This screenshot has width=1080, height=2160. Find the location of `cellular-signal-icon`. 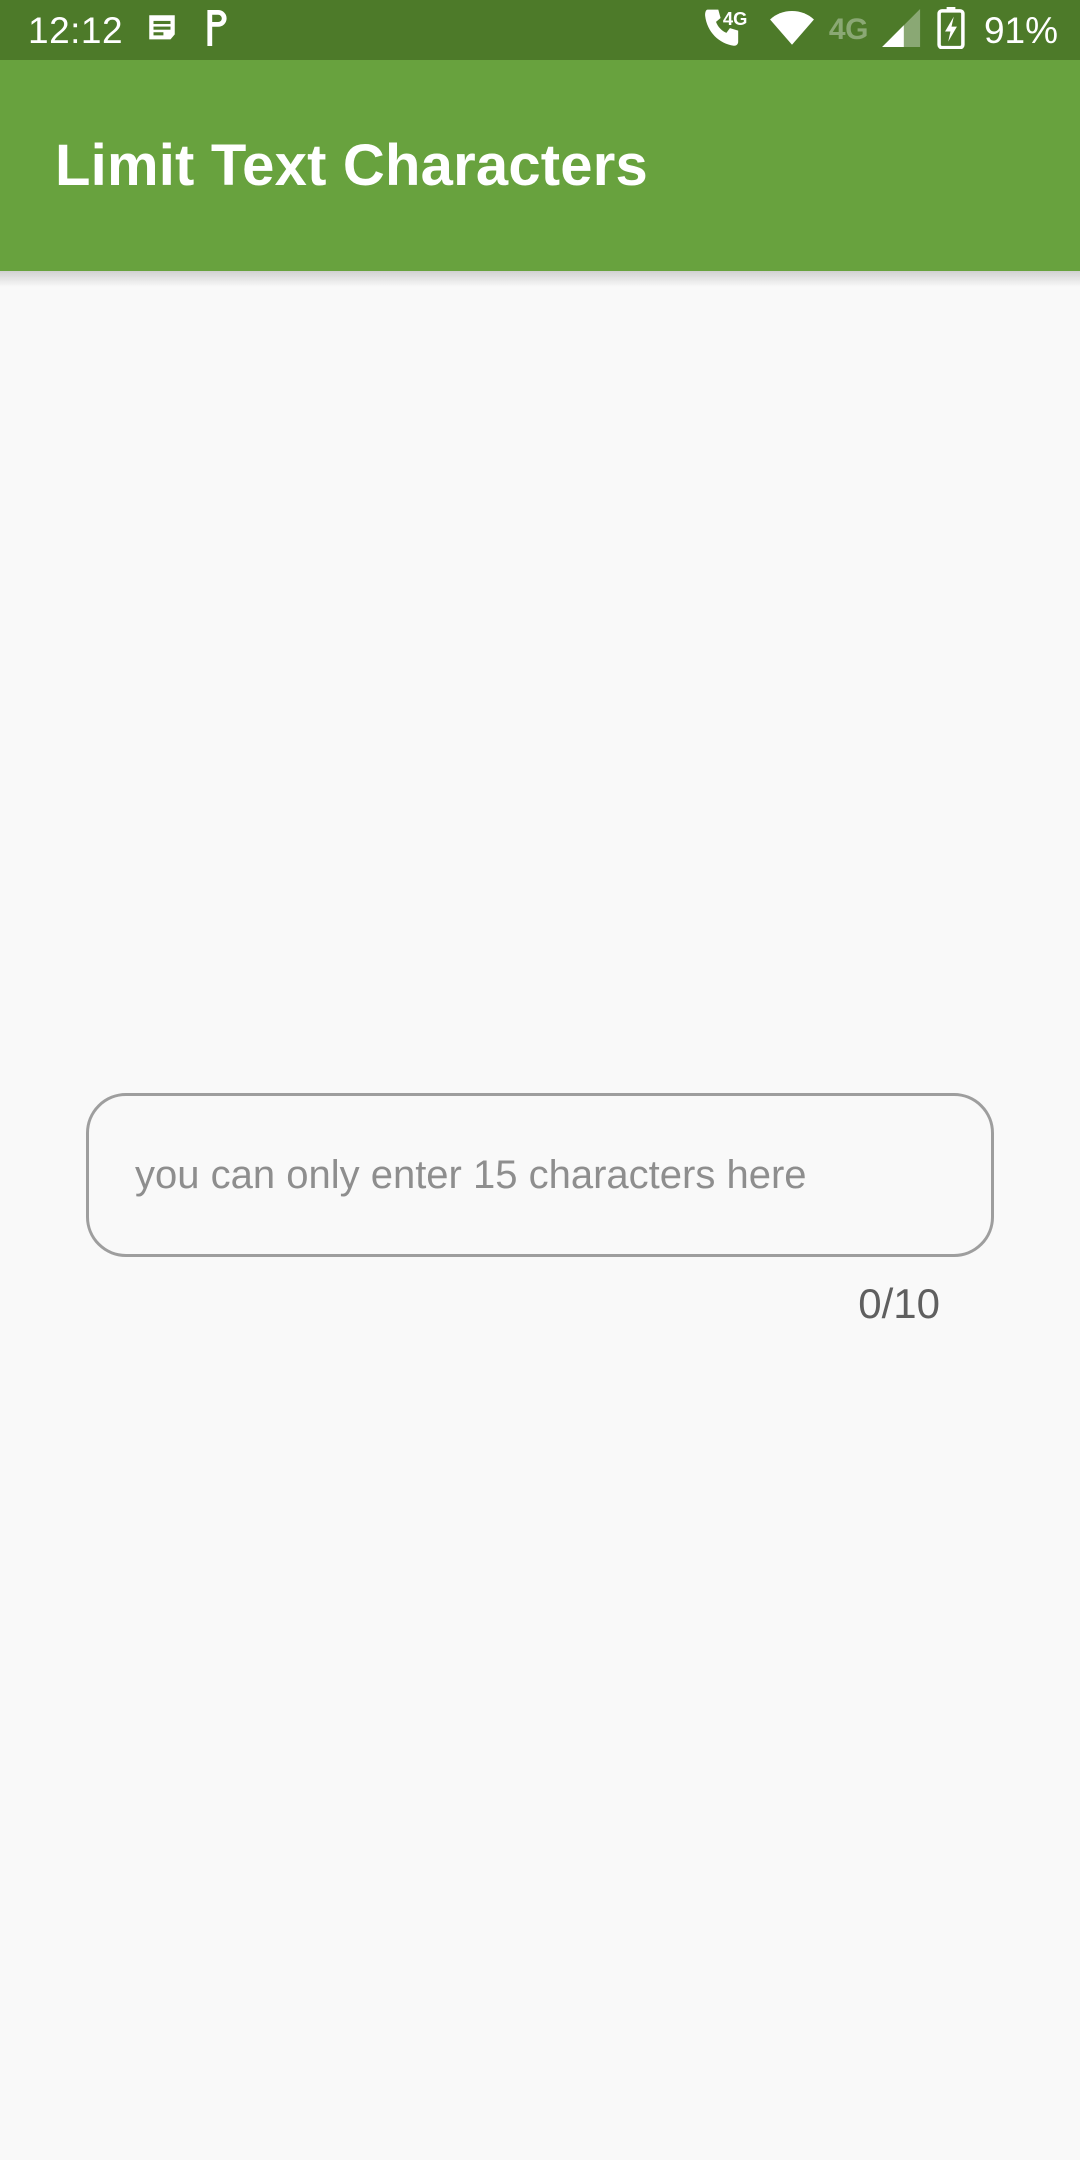

cellular-signal-icon is located at coordinates (902, 30).